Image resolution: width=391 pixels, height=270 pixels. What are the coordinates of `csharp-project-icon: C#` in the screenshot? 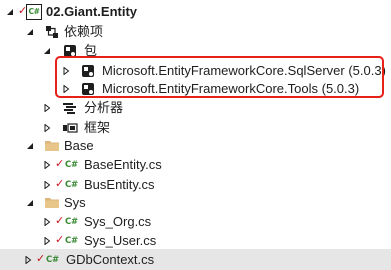 It's located at (34, 12).